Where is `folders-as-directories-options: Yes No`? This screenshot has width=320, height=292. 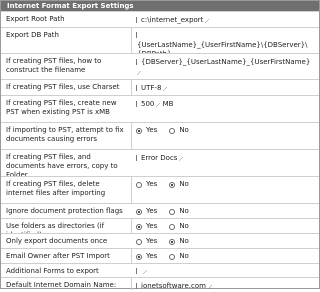 folders-as-directories-options: Yes No is located at coordinates (225, 227).